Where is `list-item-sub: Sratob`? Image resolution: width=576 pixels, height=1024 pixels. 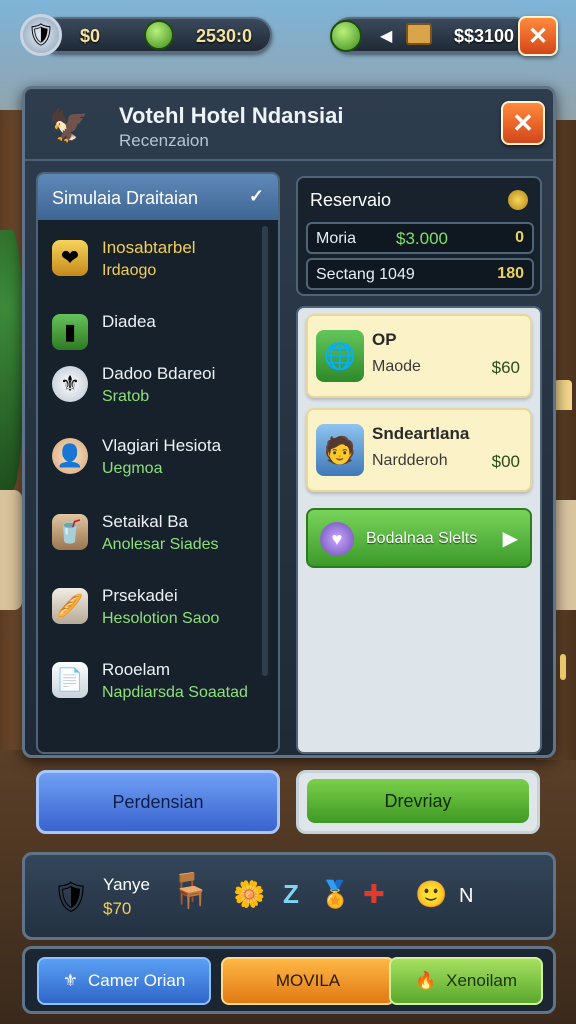
list-item-sub: Sratob is located at coordinates (126, 396).